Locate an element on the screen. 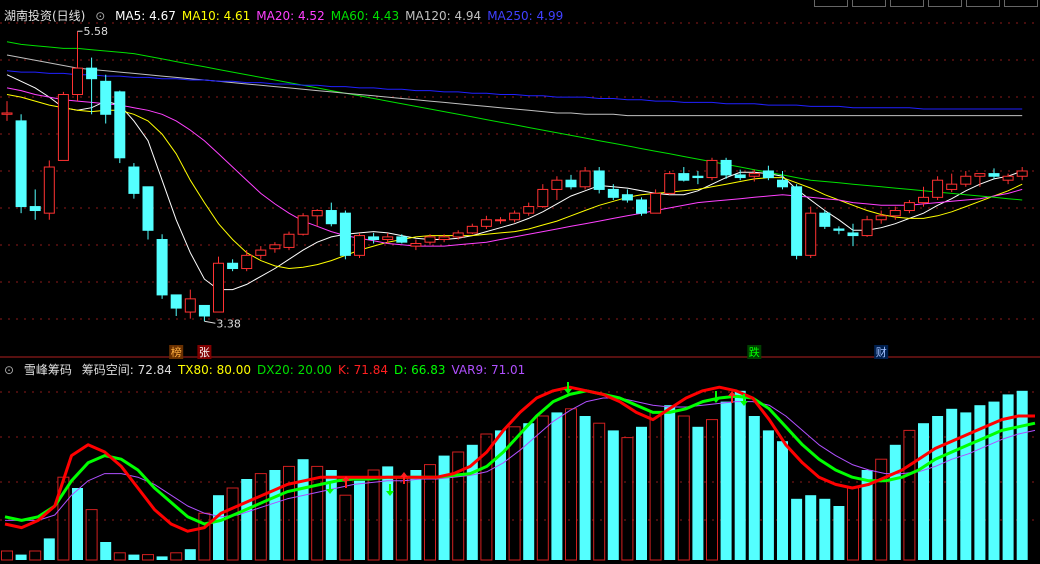 Image resolution: width=1040 pixels, height=564 pixels. signal-arrow-head is located at coordinates (404, 474).